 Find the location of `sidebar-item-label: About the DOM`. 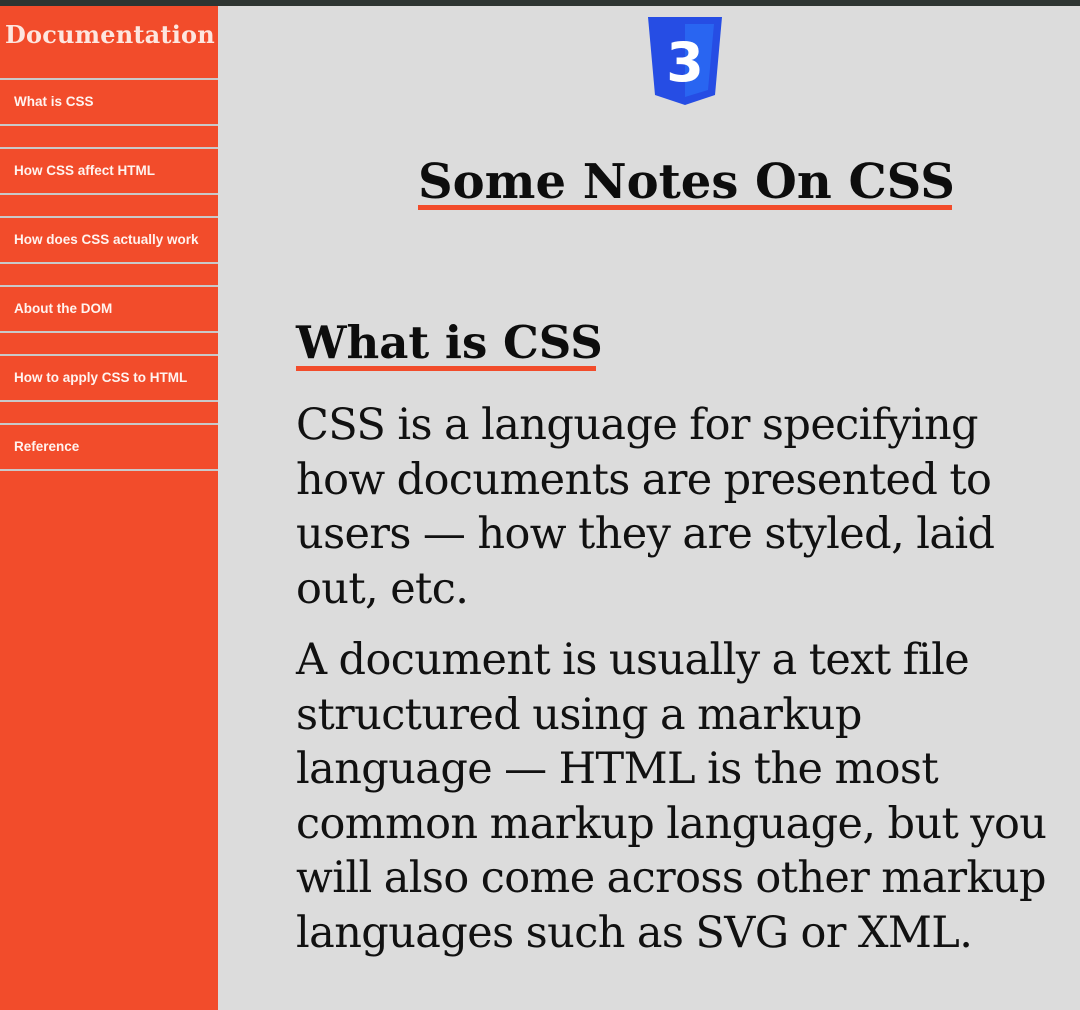

sidebar-item-label: About the DOM is located at coordinates (63, 308).